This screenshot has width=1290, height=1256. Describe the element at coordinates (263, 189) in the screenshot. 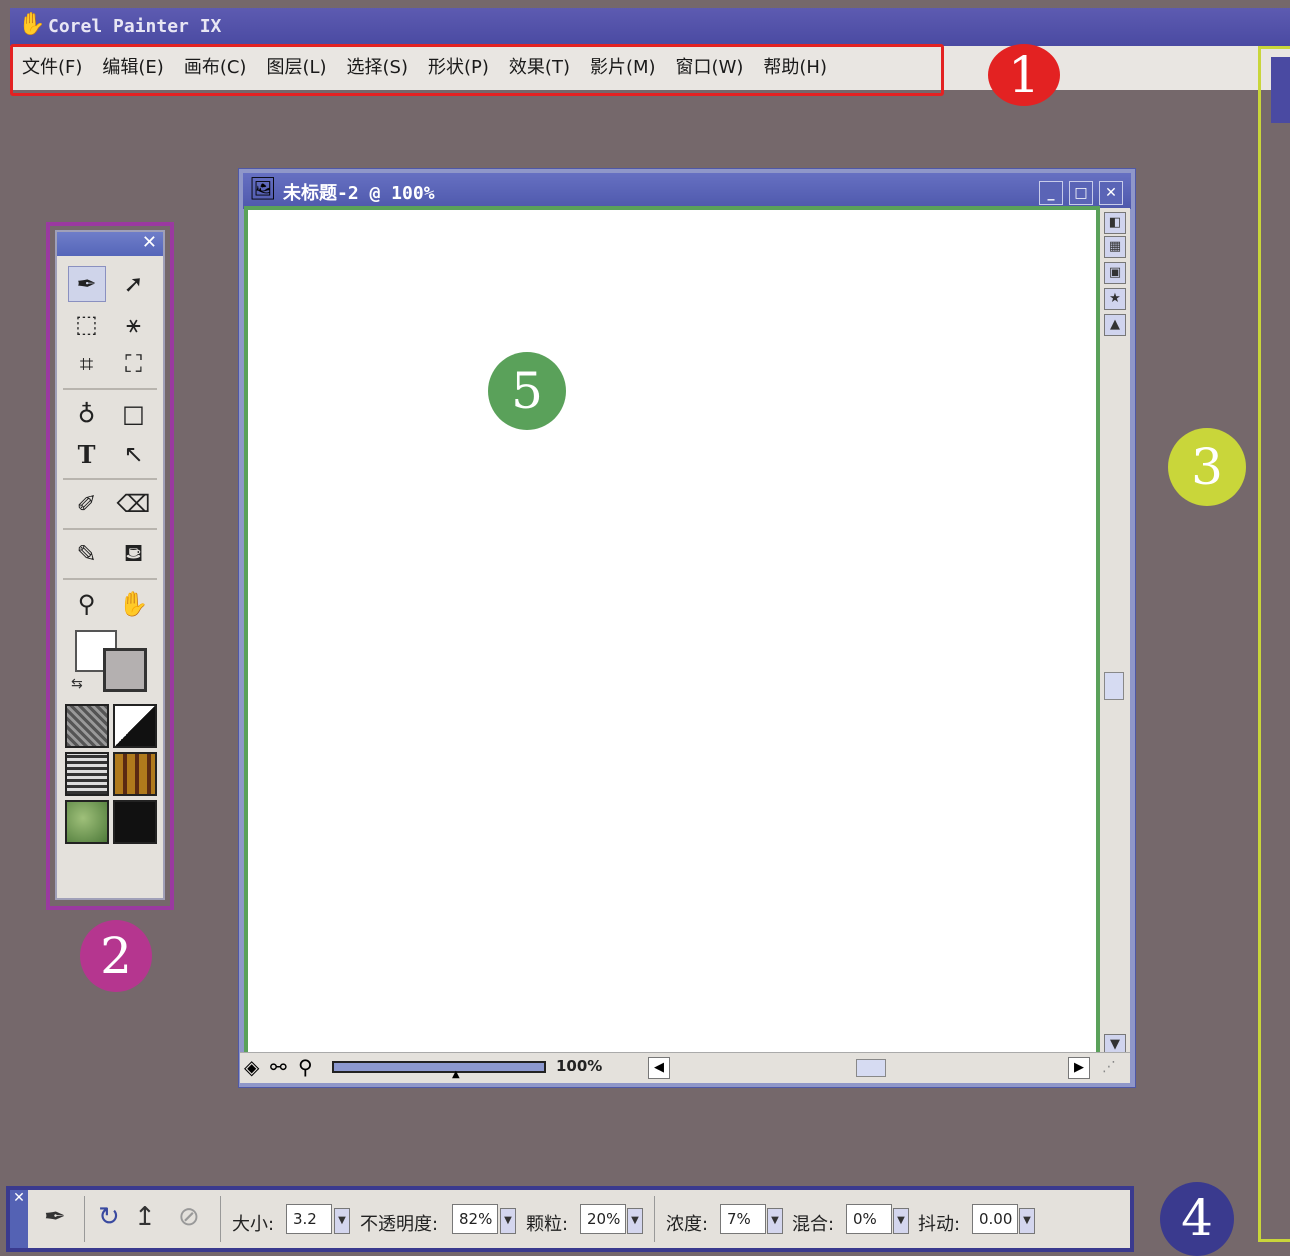

I see `document-icon: 🖼` at that location.